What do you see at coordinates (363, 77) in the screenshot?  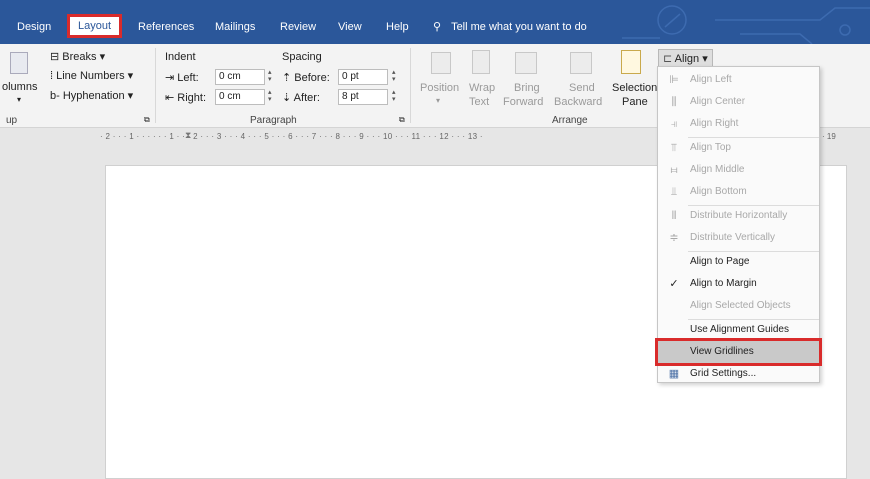 I see `spacing-before-field: 0 pt` at bounding box center [363, 77].